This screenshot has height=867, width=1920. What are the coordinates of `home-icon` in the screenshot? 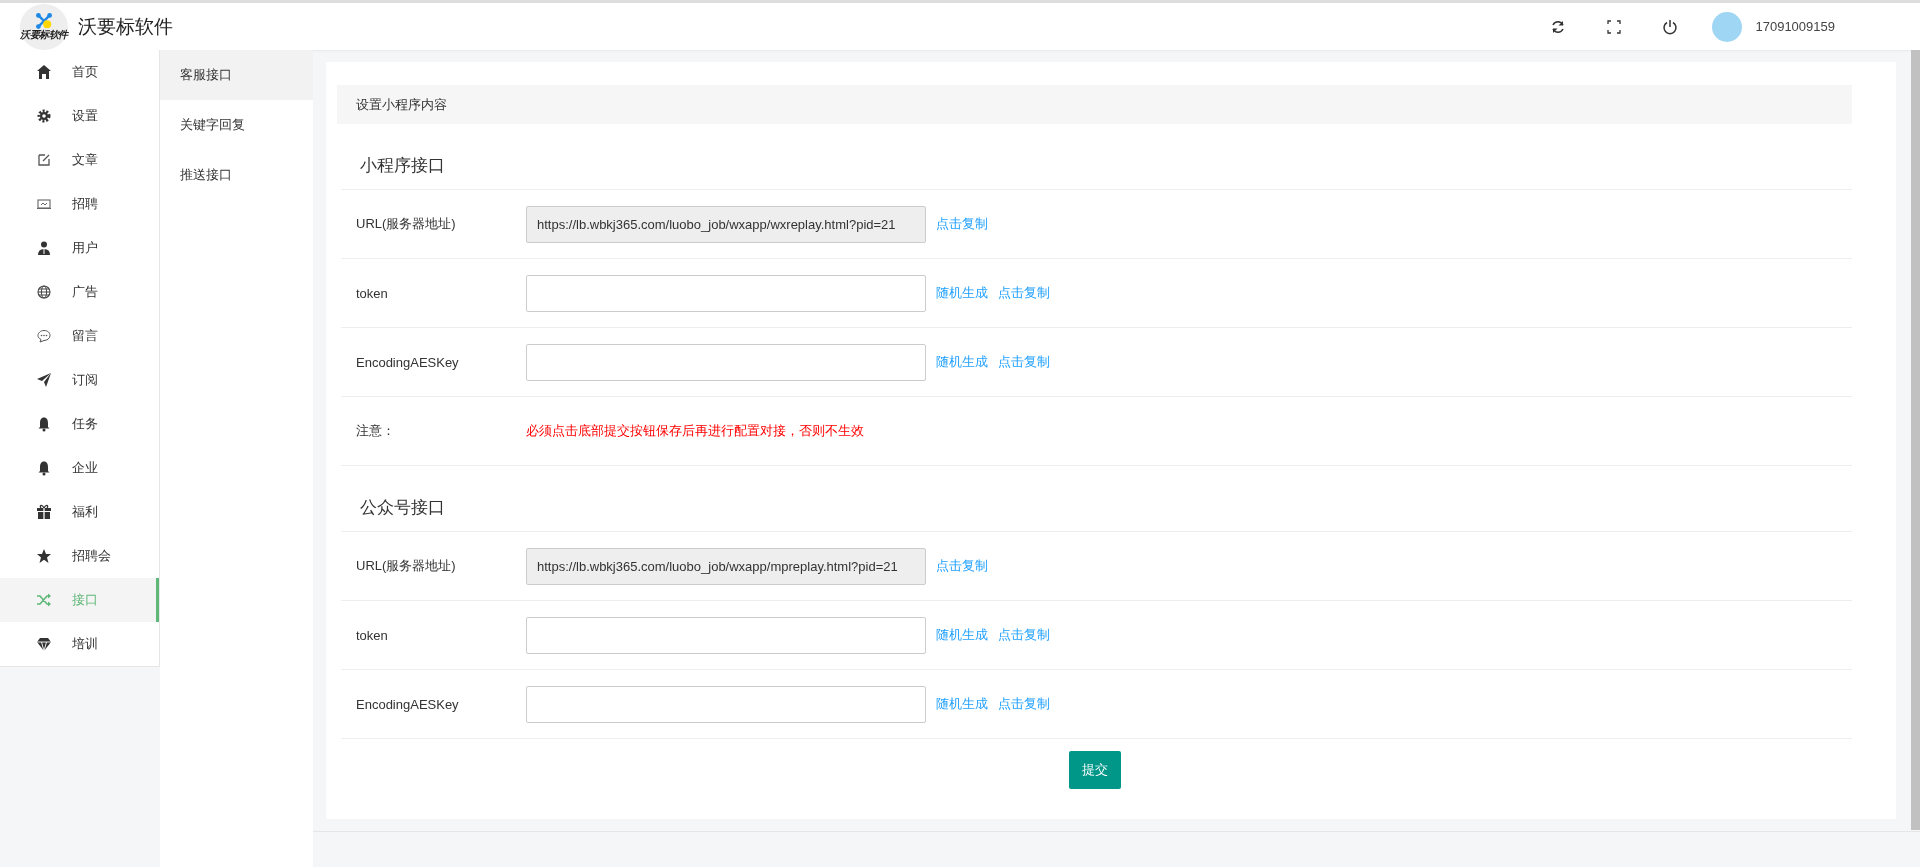 It's located at (44, 72).